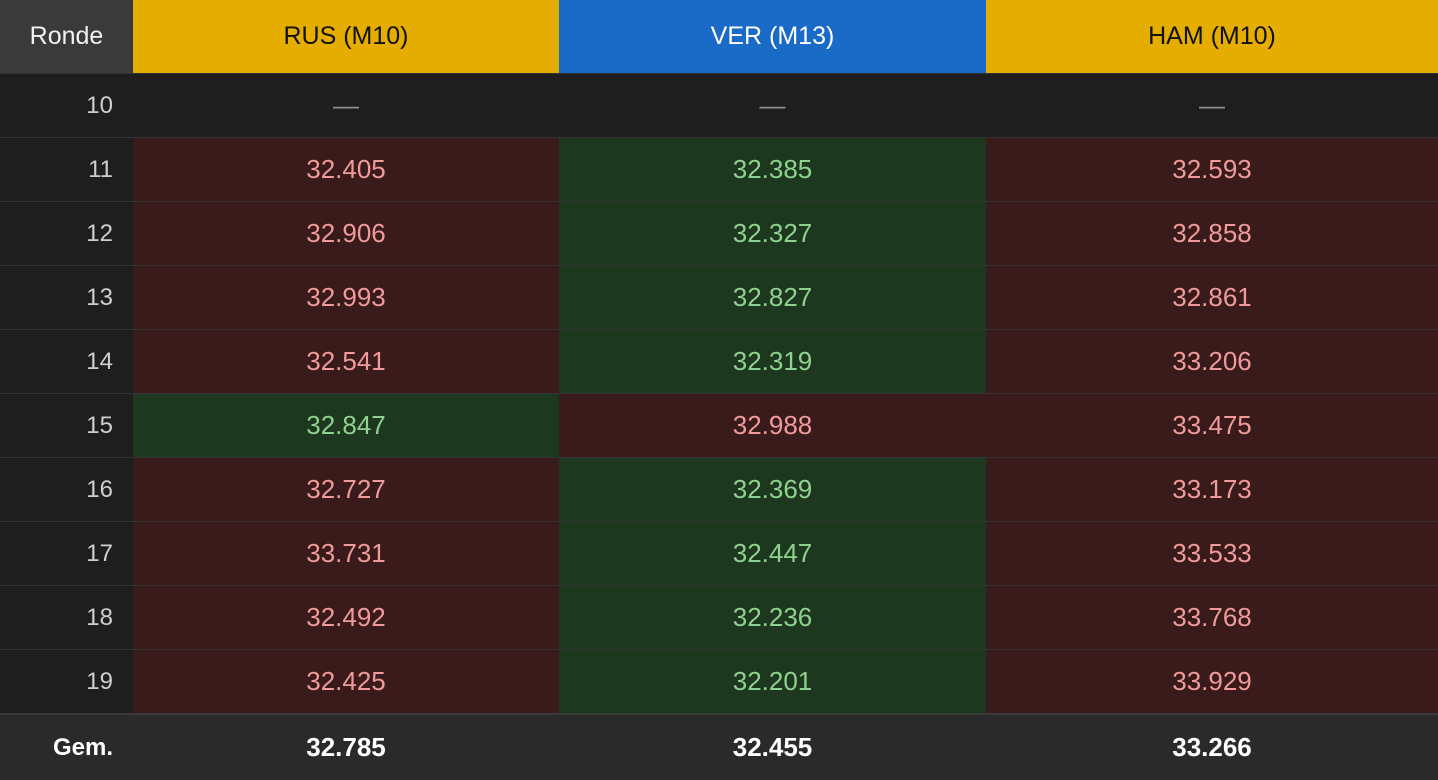  What do you see at coordinates (346, 361) in the screenshot?
I see `lap-time-rus: 32.541` at bounding box center [346, 361].